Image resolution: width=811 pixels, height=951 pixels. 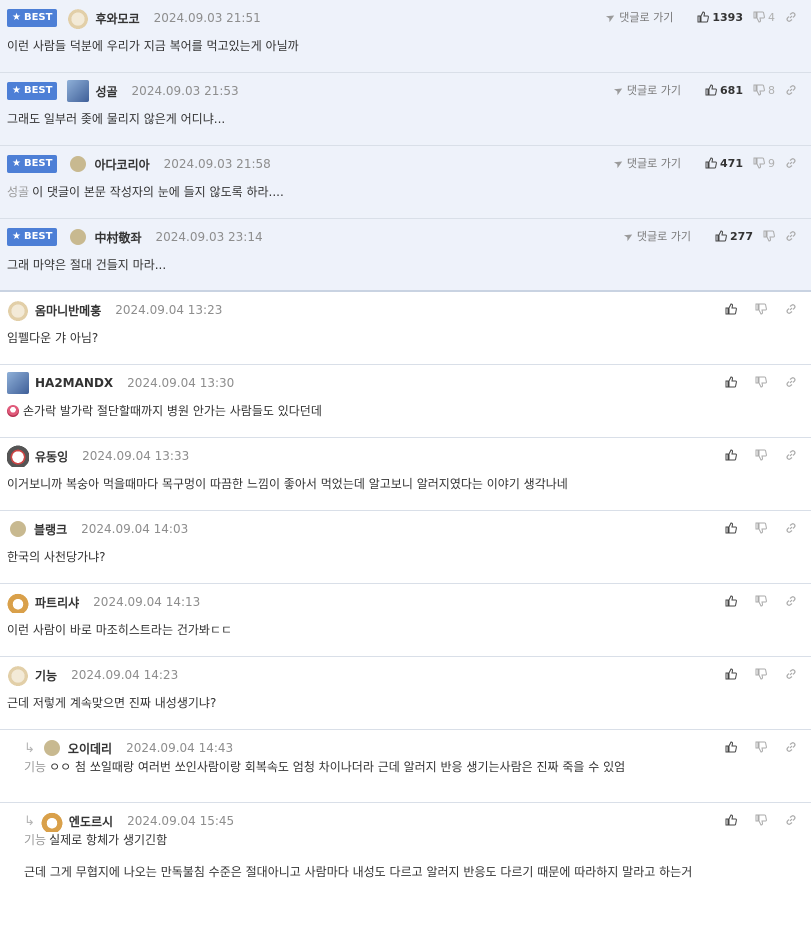 I want to click on comment: 블랭크 2024.09.04 14:03 한국의 사천당가냐?, so click(x=405, y=547).